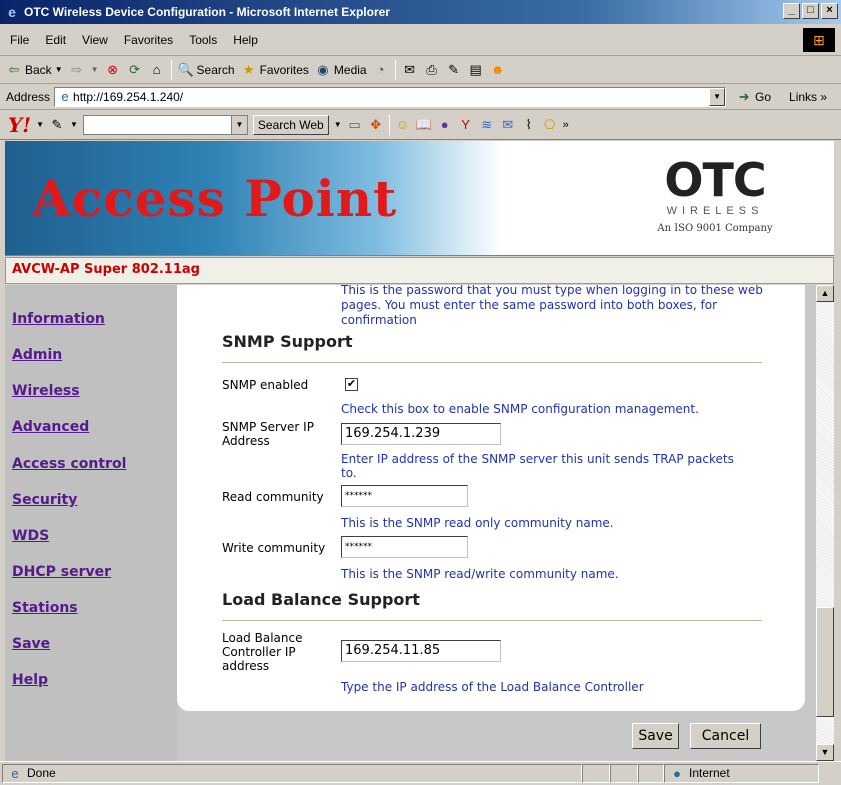 Image resolution: width=841 pixels, height=785 pixels. What do you see at coordinates (404, 496) in the screenshot?
I see `read-community-input: ******` at bounding box center [404, 496].